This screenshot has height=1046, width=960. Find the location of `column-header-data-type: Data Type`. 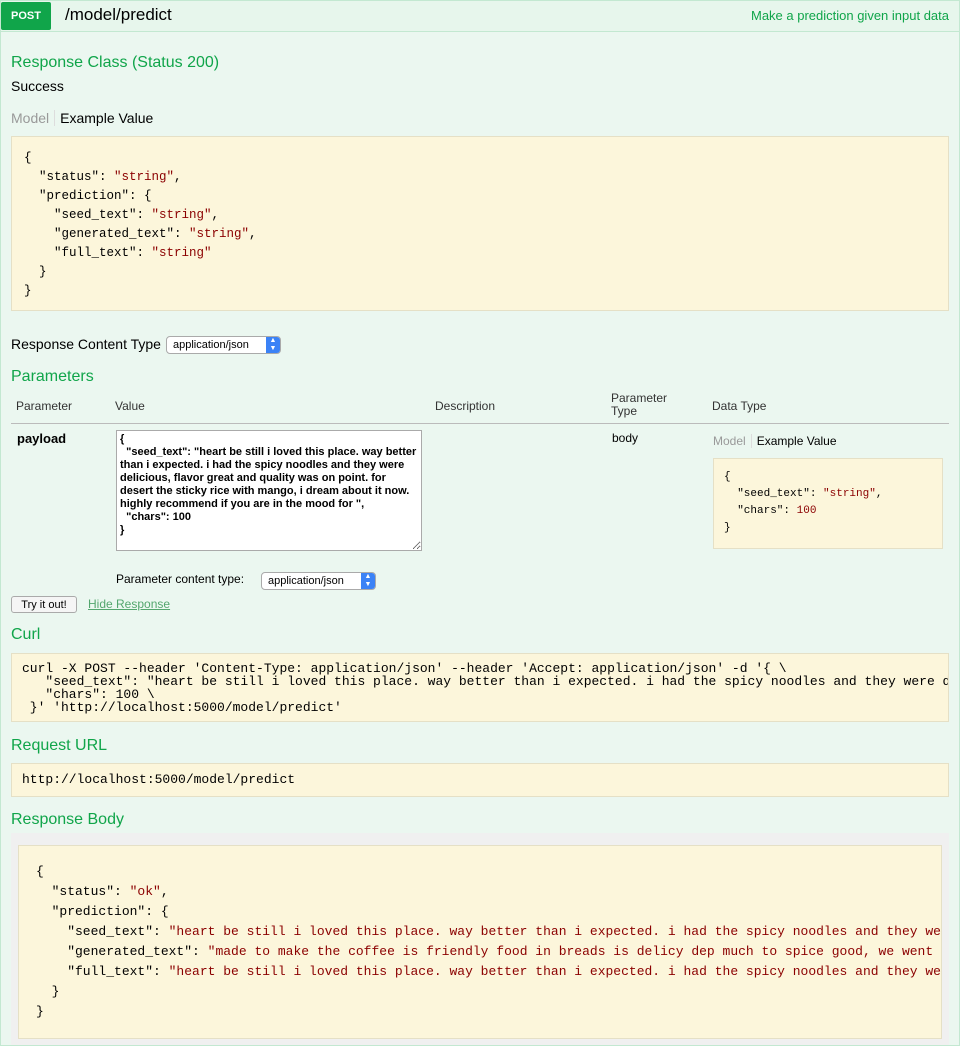

column-header-data-type: Data Type is located at coordinates (739, 406).